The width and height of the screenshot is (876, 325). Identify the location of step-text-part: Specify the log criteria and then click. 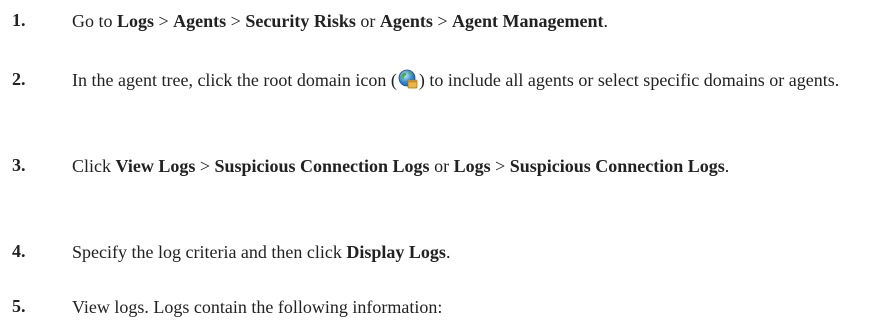
(209, 252).